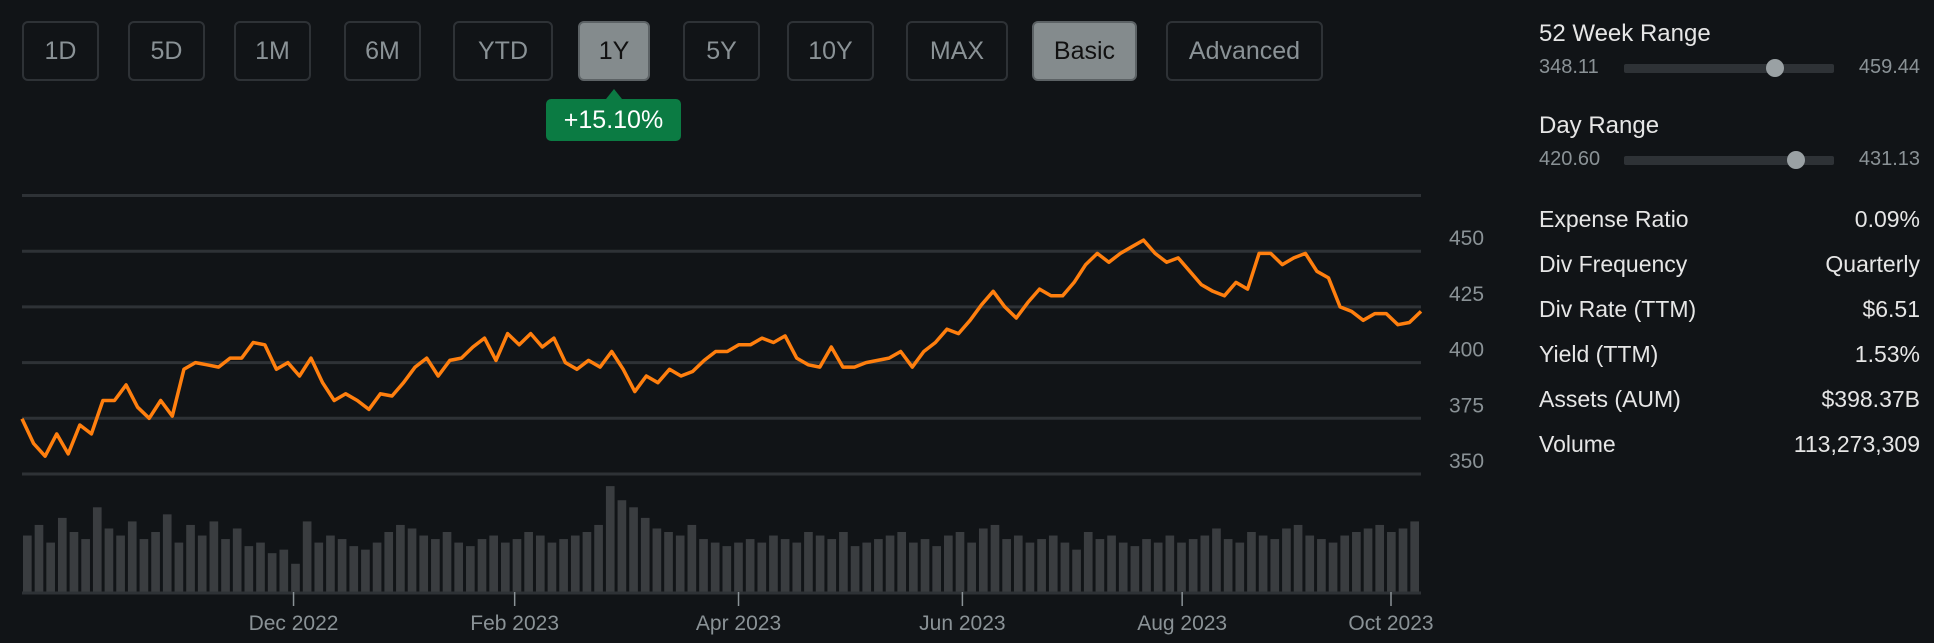 This screenshot has width=1934, height=643. I want to click on x-tick-label: Feb 2023, so click(514, 623).